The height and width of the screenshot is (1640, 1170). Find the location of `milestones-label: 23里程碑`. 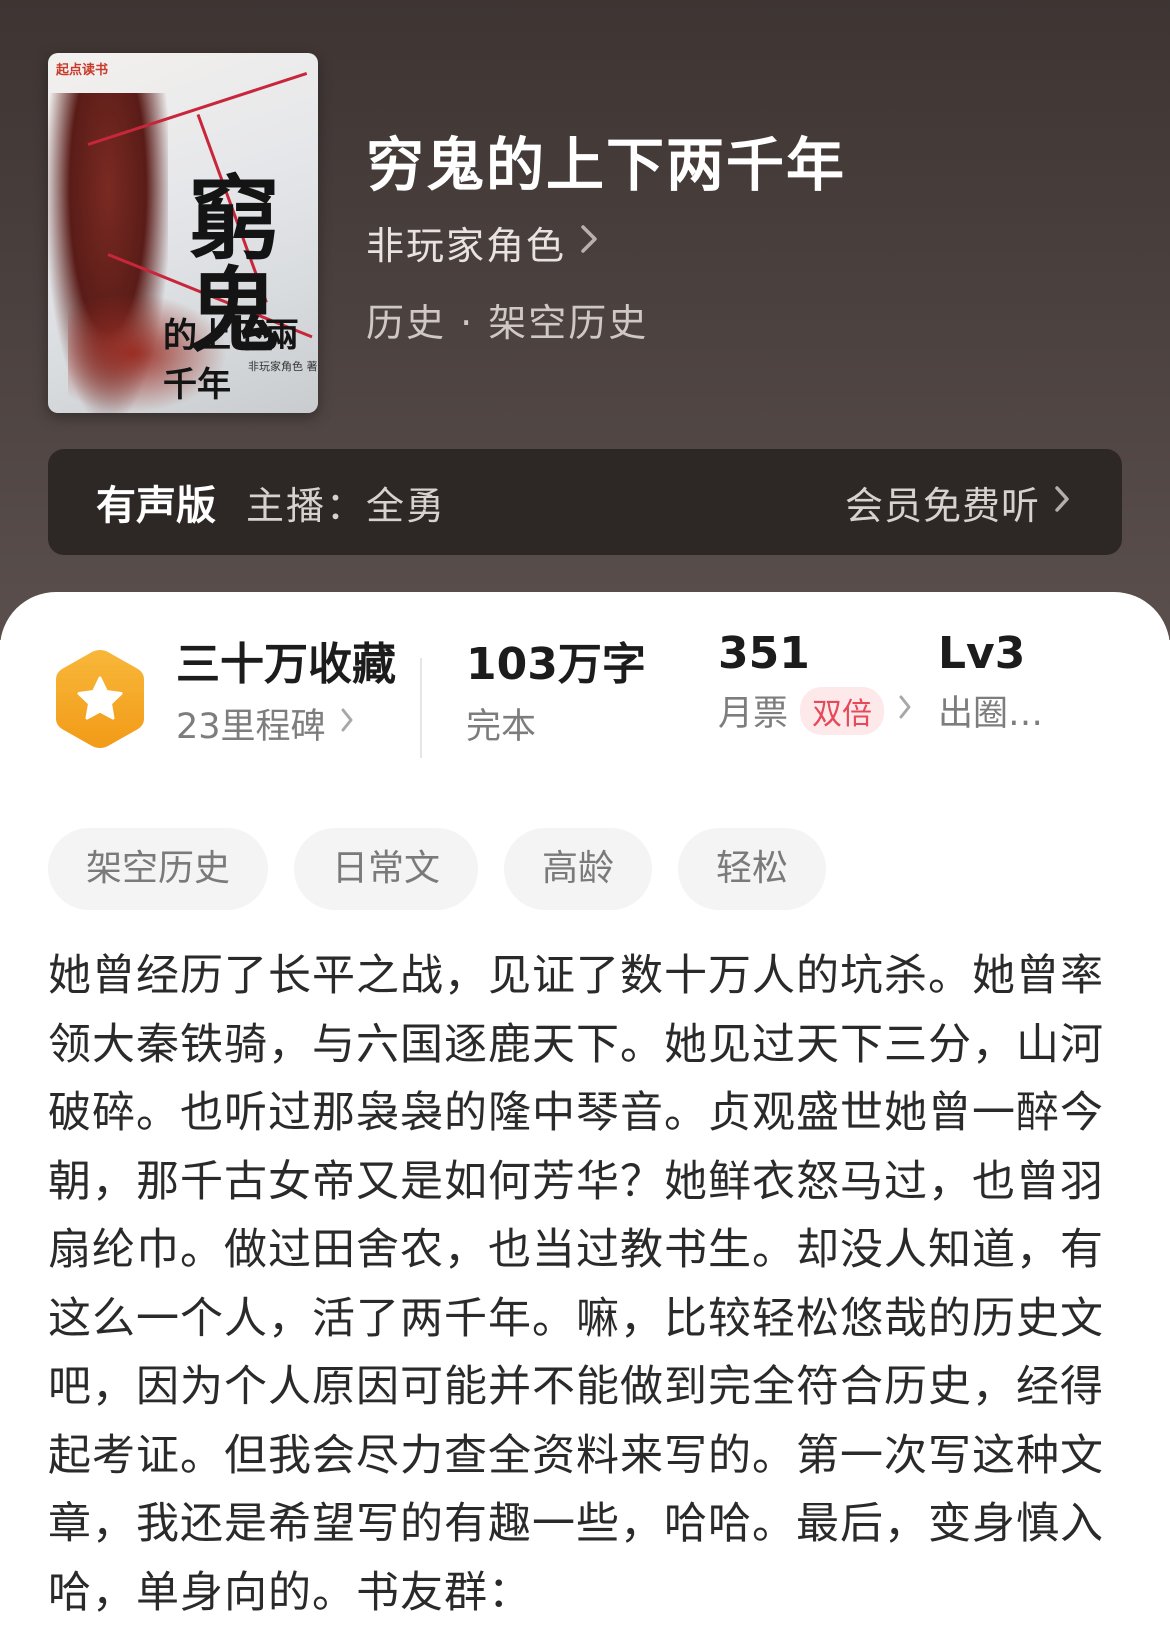

milestones-label: 23里程碑 is located at coordinates (251, 727).